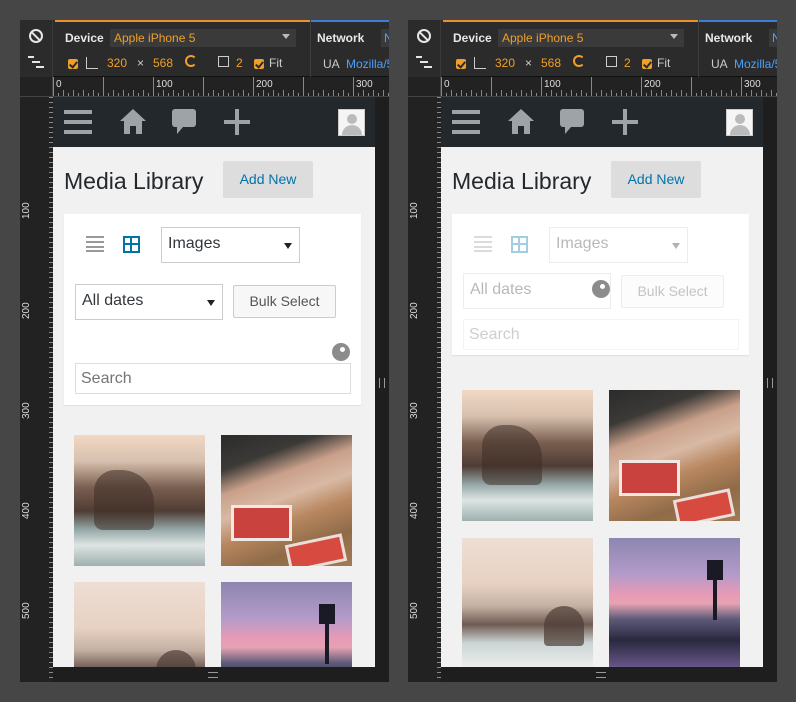 The image size is (796, 702). Describe the element at coordinates (26, 210) in the screenshot. I see `ruler-left-label: 100` at that location.